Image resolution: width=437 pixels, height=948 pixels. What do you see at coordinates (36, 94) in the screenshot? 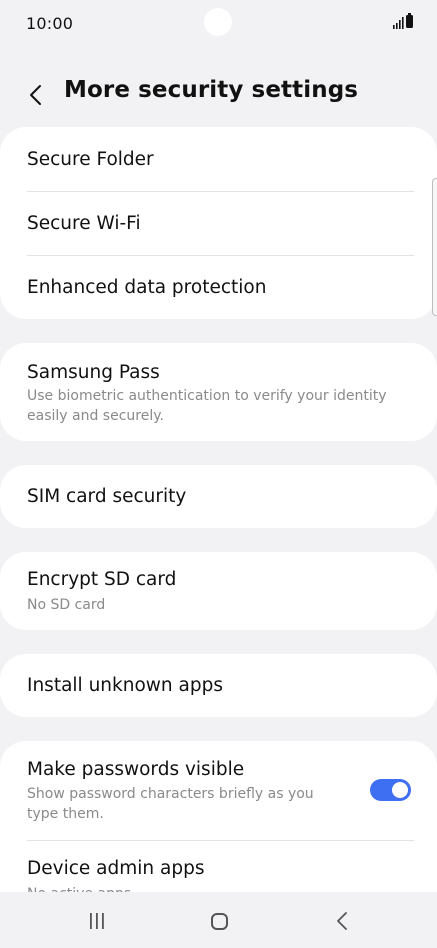
I see `chevron-left-icon` at bounding box center [36, 94].